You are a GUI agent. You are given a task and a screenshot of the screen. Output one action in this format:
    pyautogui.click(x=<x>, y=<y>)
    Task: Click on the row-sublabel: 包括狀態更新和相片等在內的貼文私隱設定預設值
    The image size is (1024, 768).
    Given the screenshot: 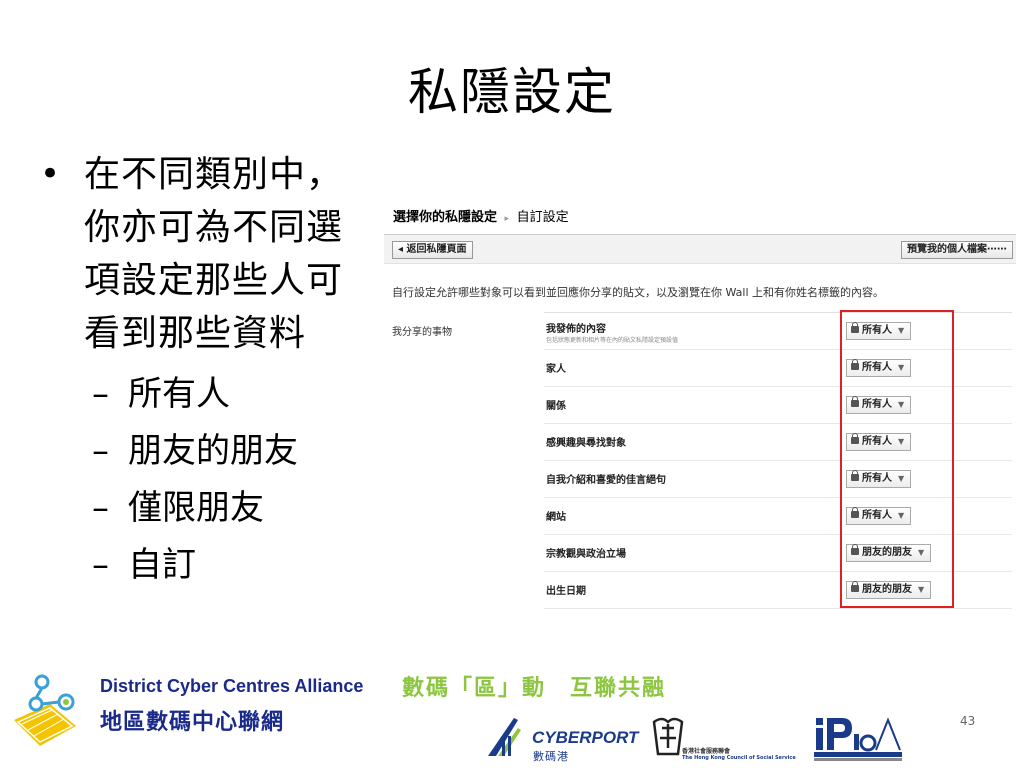 What is the action you would take?
    pyautogui.click(x=612, y=340)
    